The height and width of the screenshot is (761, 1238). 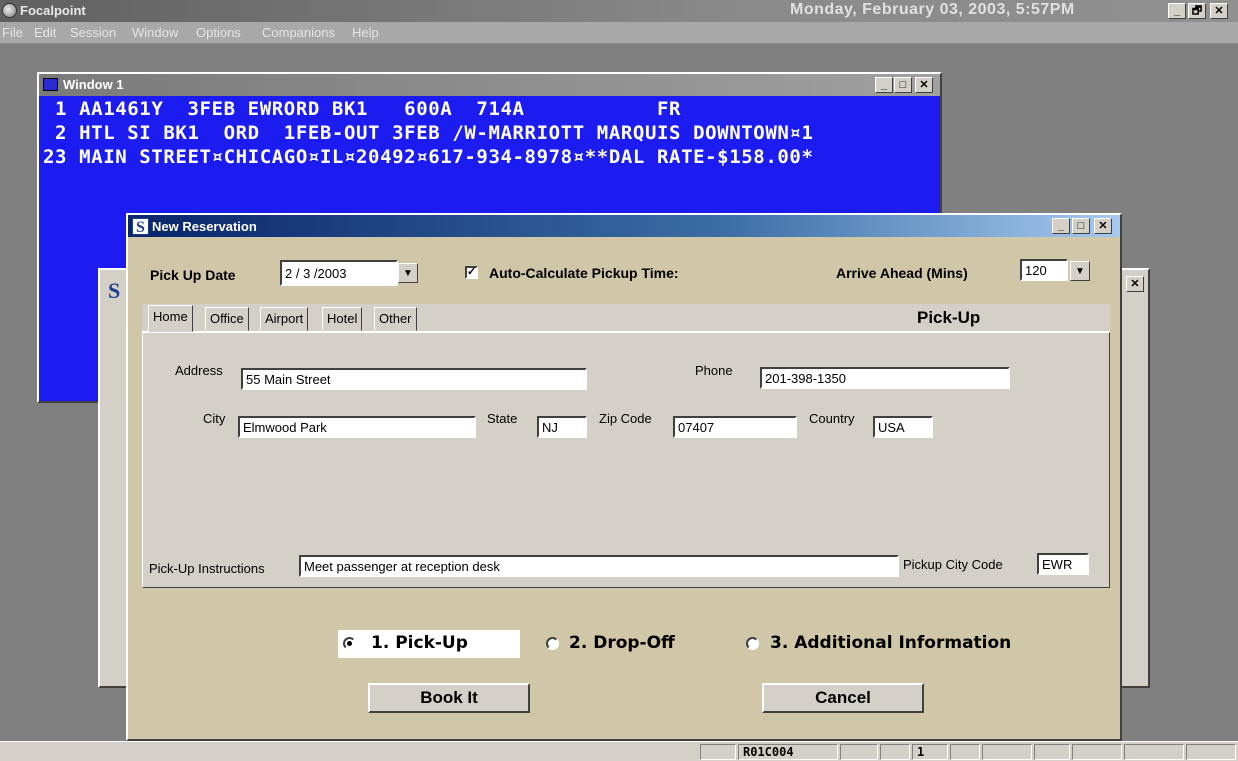 What do you see at coordinates (395, 319) in the screenshot?
I see `tab-other: Other` at bounding box center [395, 319].